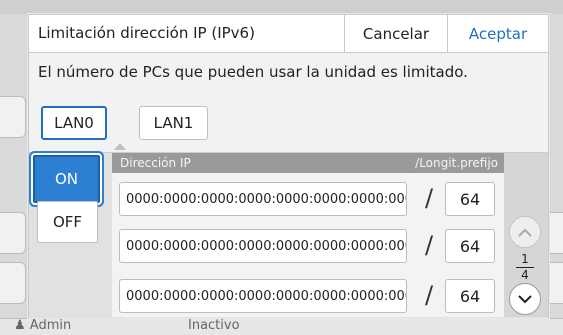 The width and height of the screenshot is (563, 335). I want to click on background-user-label: ♟ Admin, so click(43, 325).